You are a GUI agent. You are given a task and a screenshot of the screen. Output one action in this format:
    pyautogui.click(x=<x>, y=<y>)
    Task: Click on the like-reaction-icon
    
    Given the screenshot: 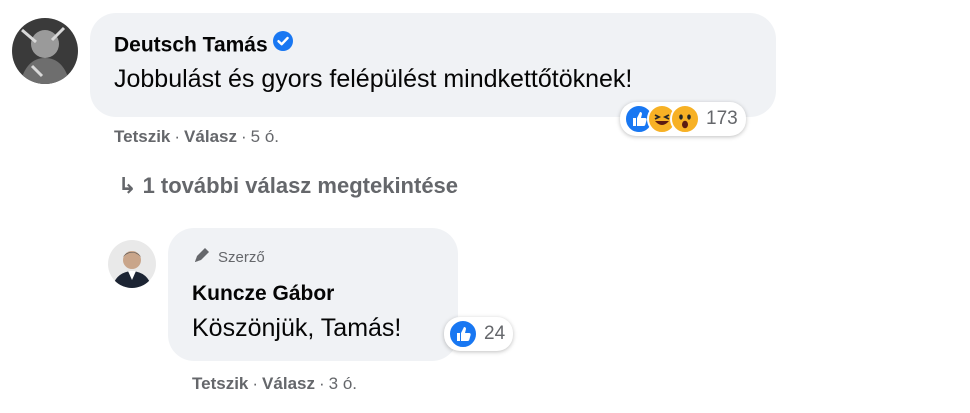 What is the action you would take?
    pyautogui.click(x=463, y=334)
    